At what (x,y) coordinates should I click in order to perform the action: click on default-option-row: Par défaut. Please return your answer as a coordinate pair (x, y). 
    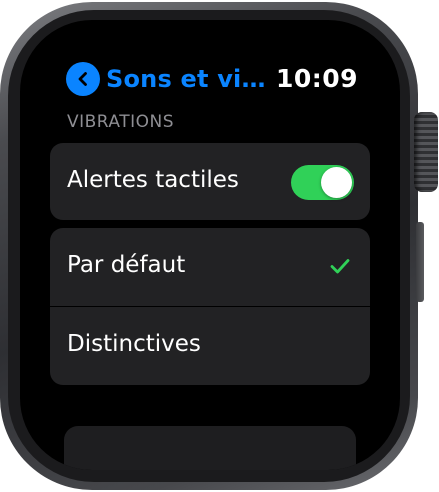
    Looking at the image, I should click on (210, 267).